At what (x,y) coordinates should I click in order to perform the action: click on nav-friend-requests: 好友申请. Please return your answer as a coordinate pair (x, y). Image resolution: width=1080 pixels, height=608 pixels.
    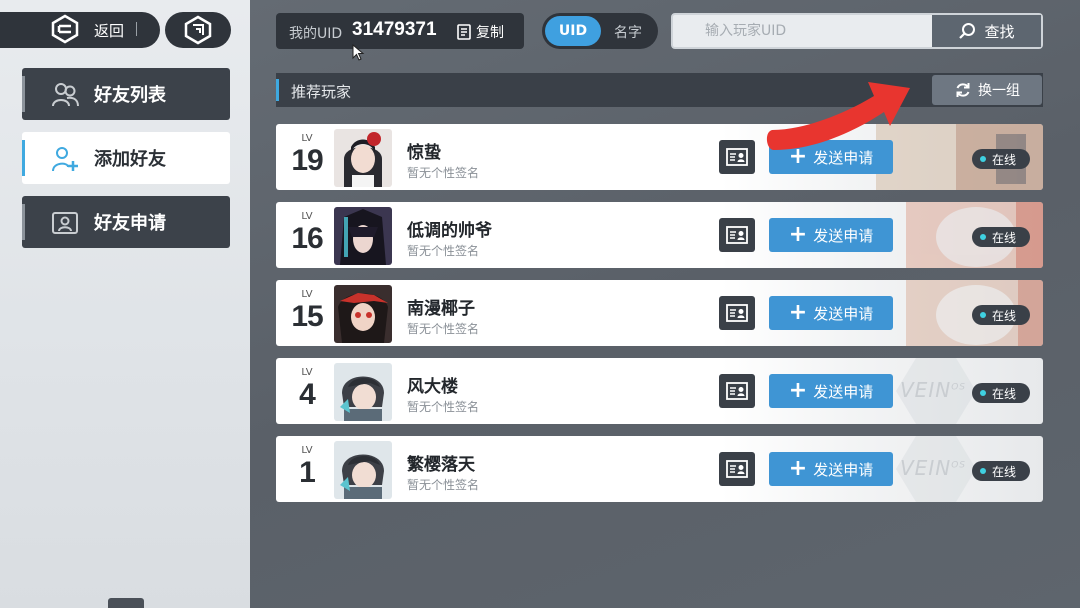
    Looking at the image, I should click on (126, 222).